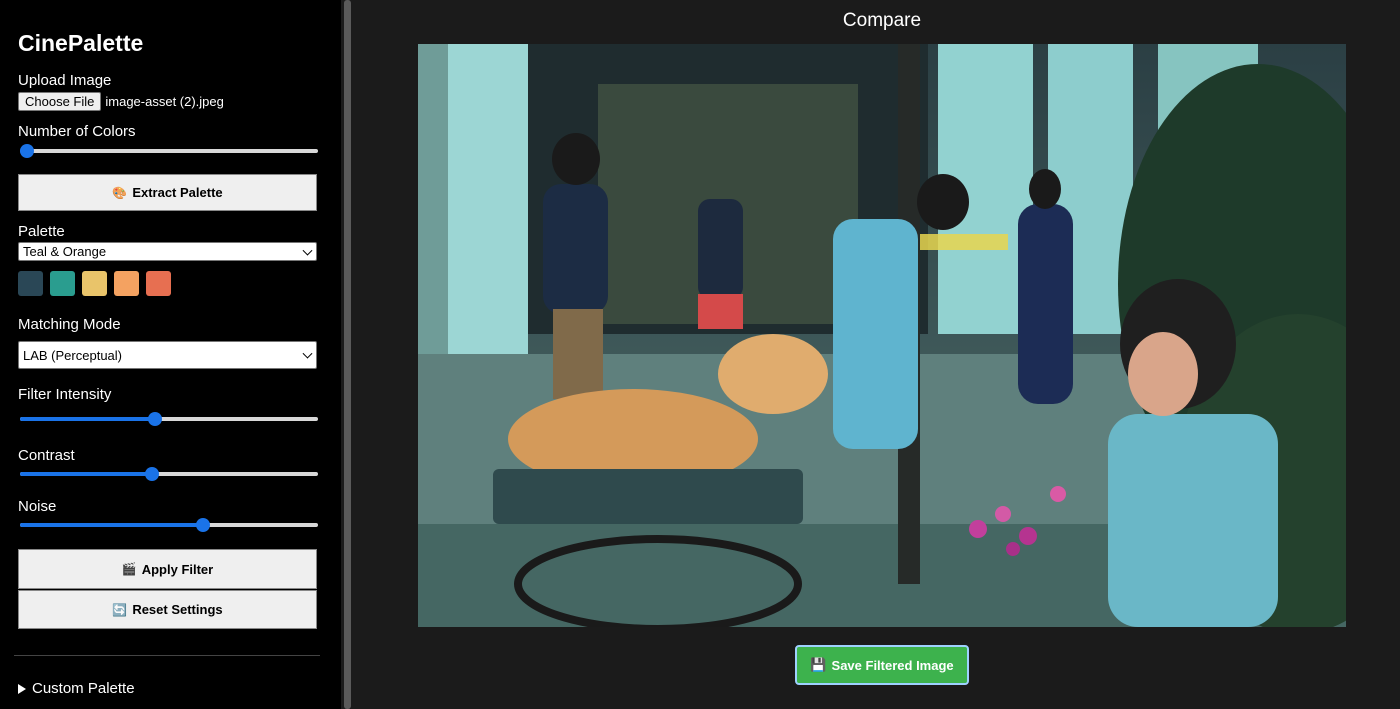 Image resolution: width=1400 pixels, height=709 pixels. Describe the element at coordinates (65, 80) in the screenshot. I see `upload-label: Upload Image` at that location.